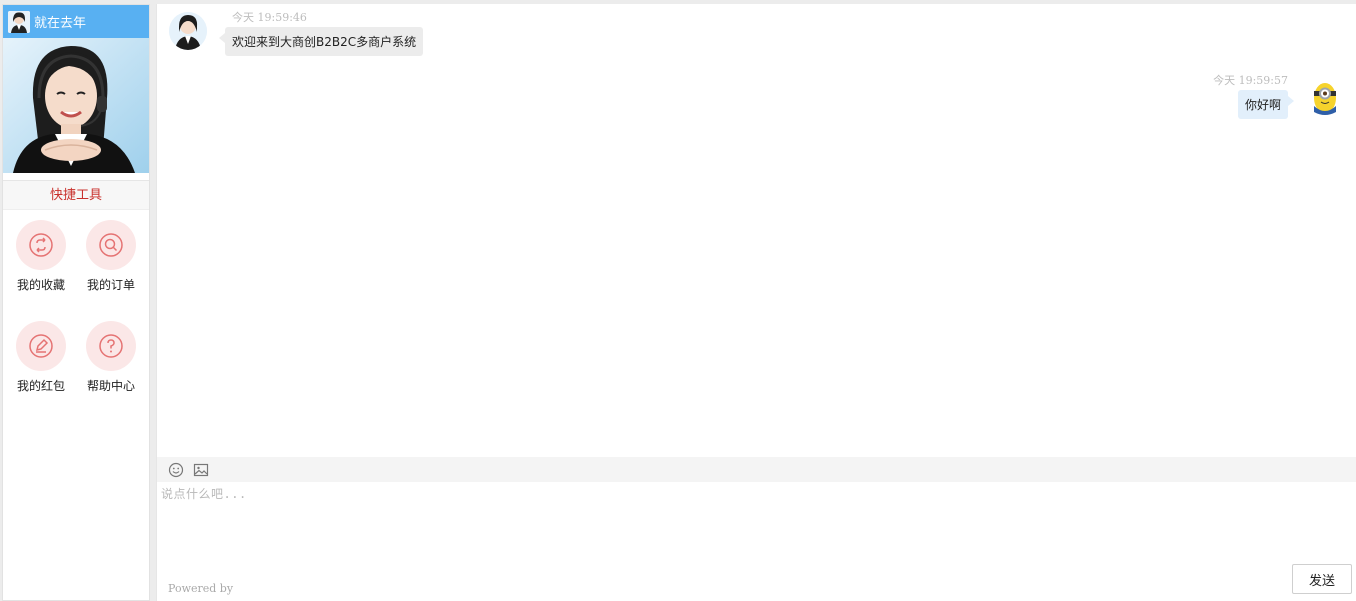  I want to click on favorite-icon, so click(41, 245).